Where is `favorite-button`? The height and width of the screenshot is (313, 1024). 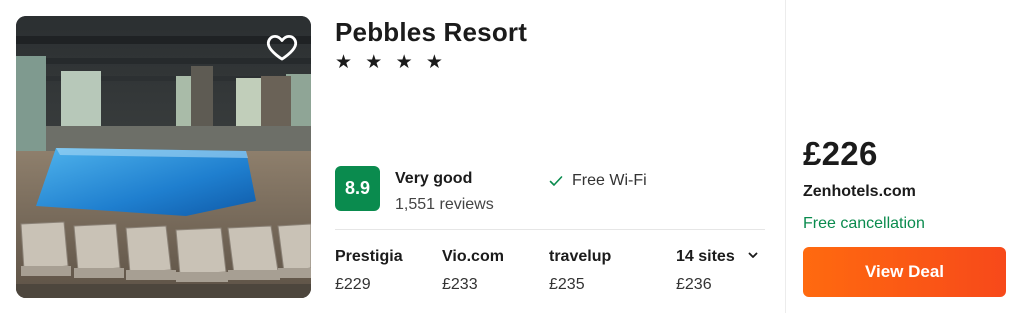
favorite-button is located at coordinates (282, 47).